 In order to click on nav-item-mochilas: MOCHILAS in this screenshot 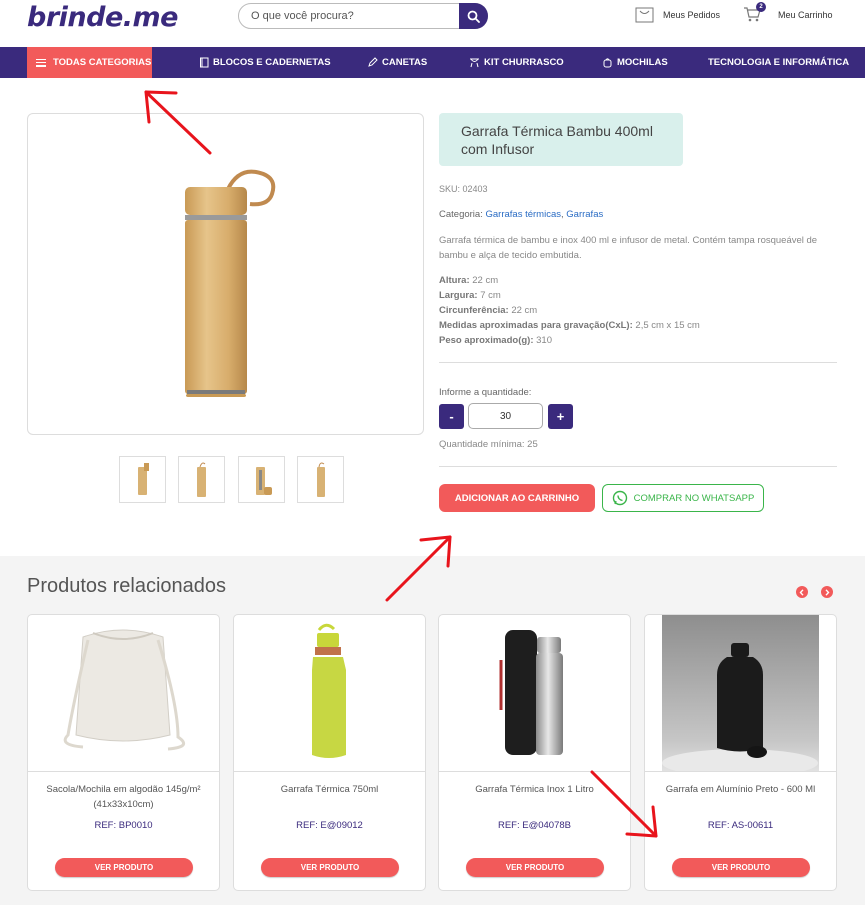, I will do `click(635, 62)`.